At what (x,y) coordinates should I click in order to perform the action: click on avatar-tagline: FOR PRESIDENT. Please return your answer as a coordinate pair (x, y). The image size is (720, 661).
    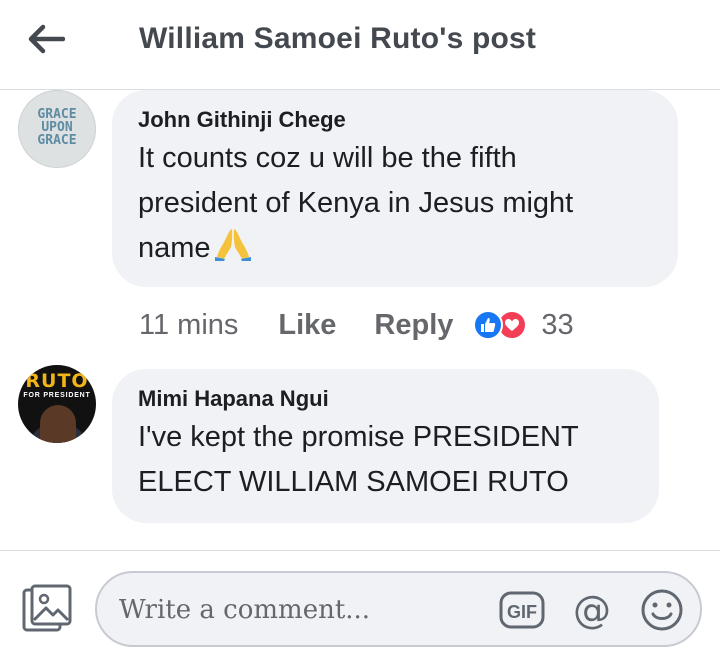
    Looking at the image, I should click on (57, 395).